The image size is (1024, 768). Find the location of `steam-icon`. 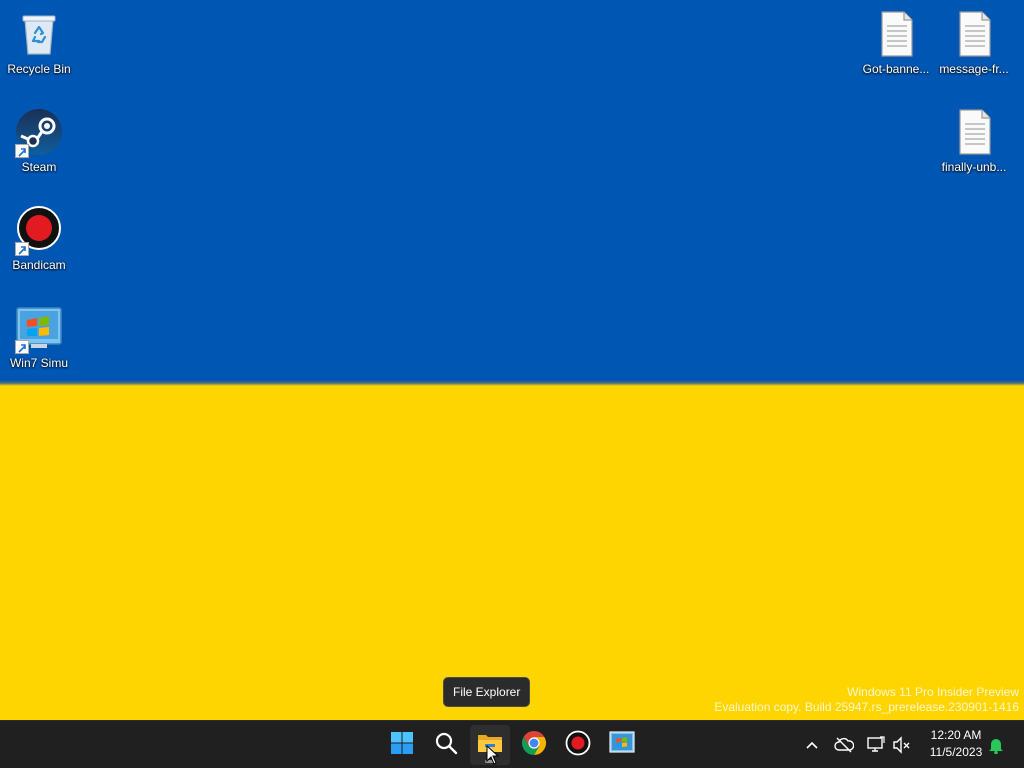

steam-icon is located at coordinates (39, 133).